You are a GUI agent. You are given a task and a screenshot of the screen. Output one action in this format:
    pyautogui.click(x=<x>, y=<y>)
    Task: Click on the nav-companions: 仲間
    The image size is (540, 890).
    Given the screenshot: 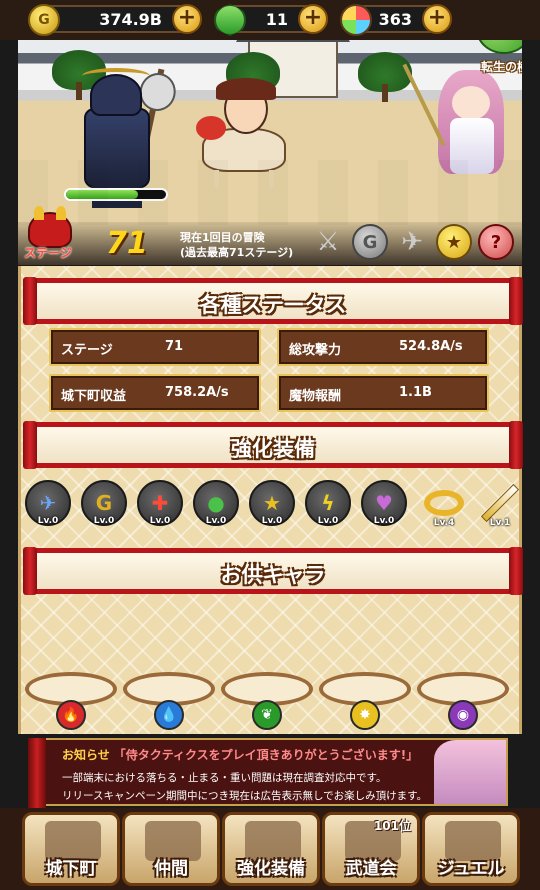 What is the action you would take?
    pyautogui.click(x=171, y=849)
    